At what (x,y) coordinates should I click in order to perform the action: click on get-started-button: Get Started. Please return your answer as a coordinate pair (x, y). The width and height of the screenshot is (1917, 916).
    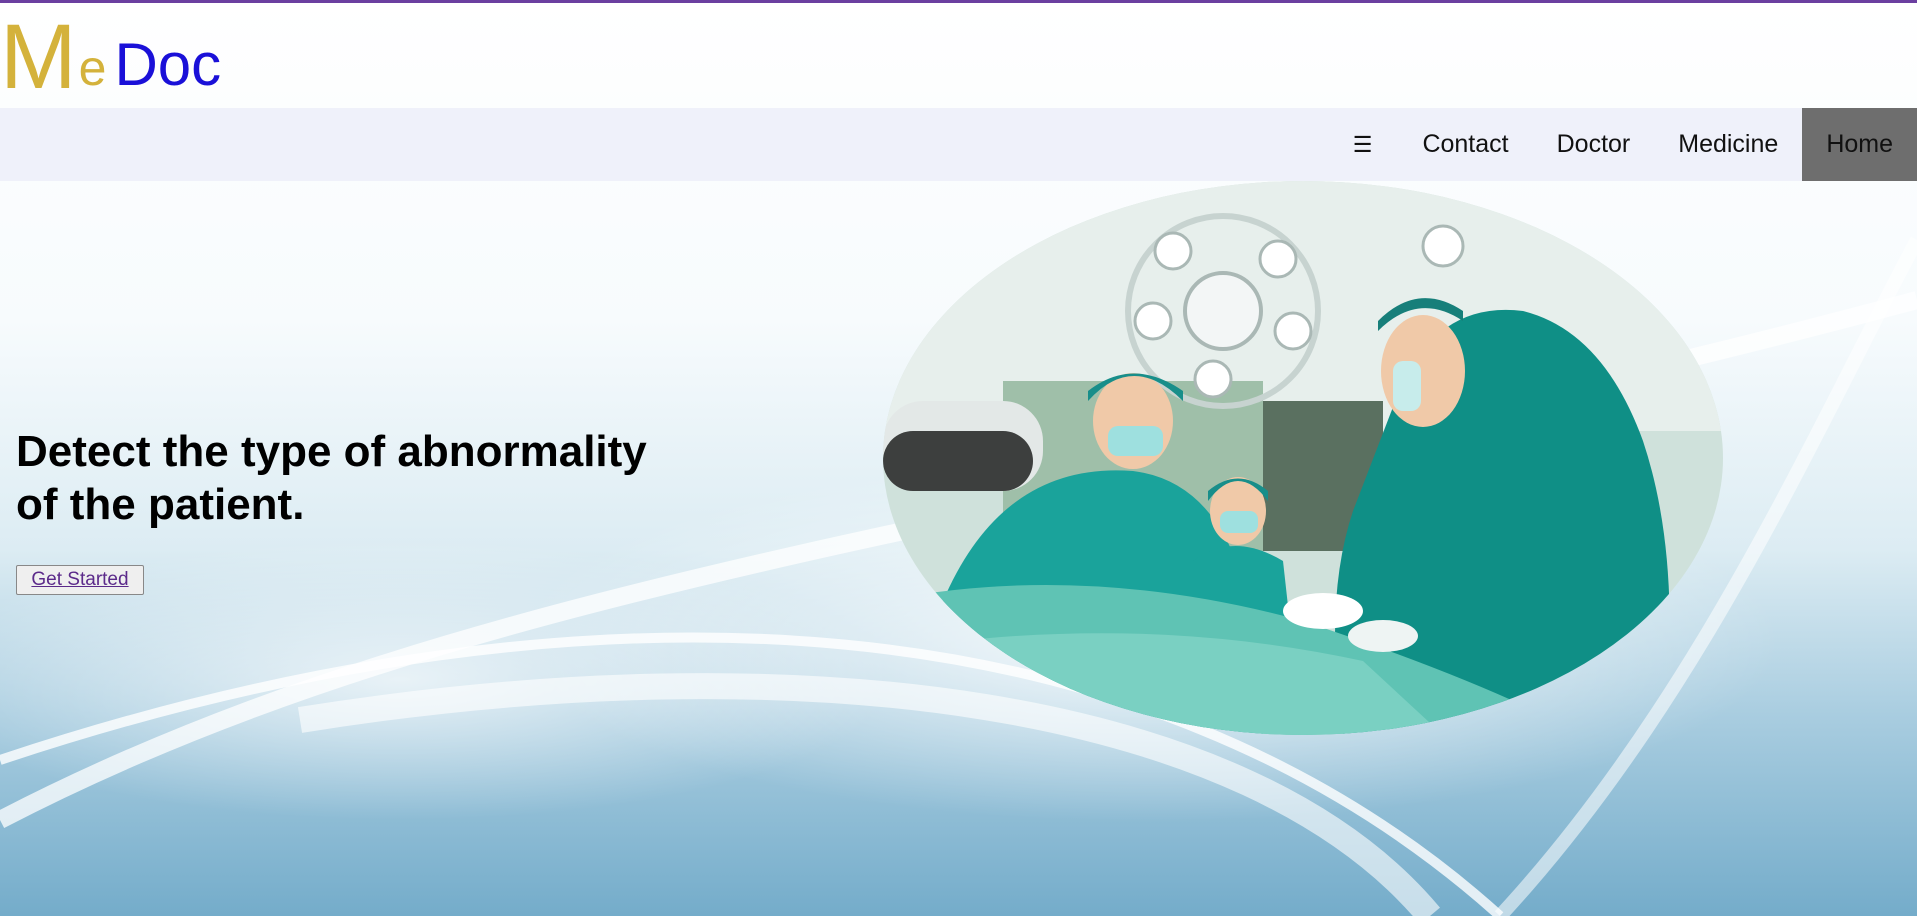
    Looking at the image, I should click on (80, 580).